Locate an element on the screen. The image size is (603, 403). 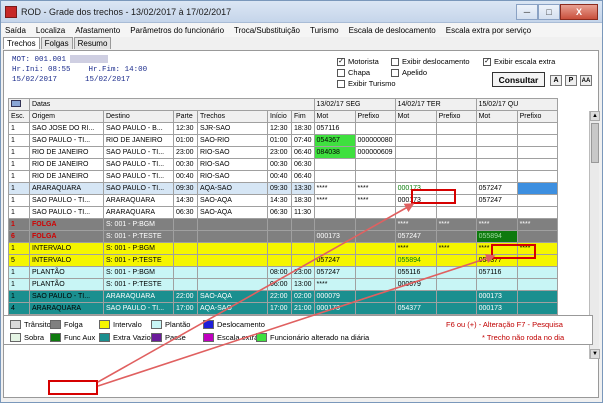
grid-cell-d2m: 054377 is located at coordinates (415, 308).